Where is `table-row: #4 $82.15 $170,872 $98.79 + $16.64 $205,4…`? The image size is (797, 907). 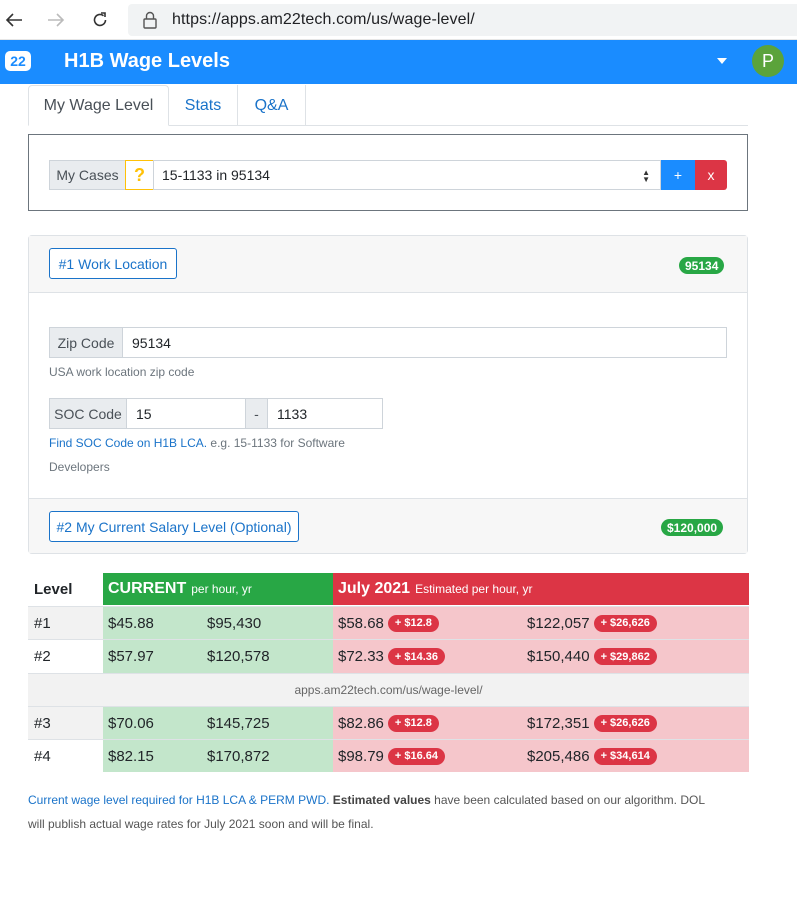 table-row: #4 $82.15 $170,872 $98.79 + $16.64 $205,4… is located at coordinates (388, 755).